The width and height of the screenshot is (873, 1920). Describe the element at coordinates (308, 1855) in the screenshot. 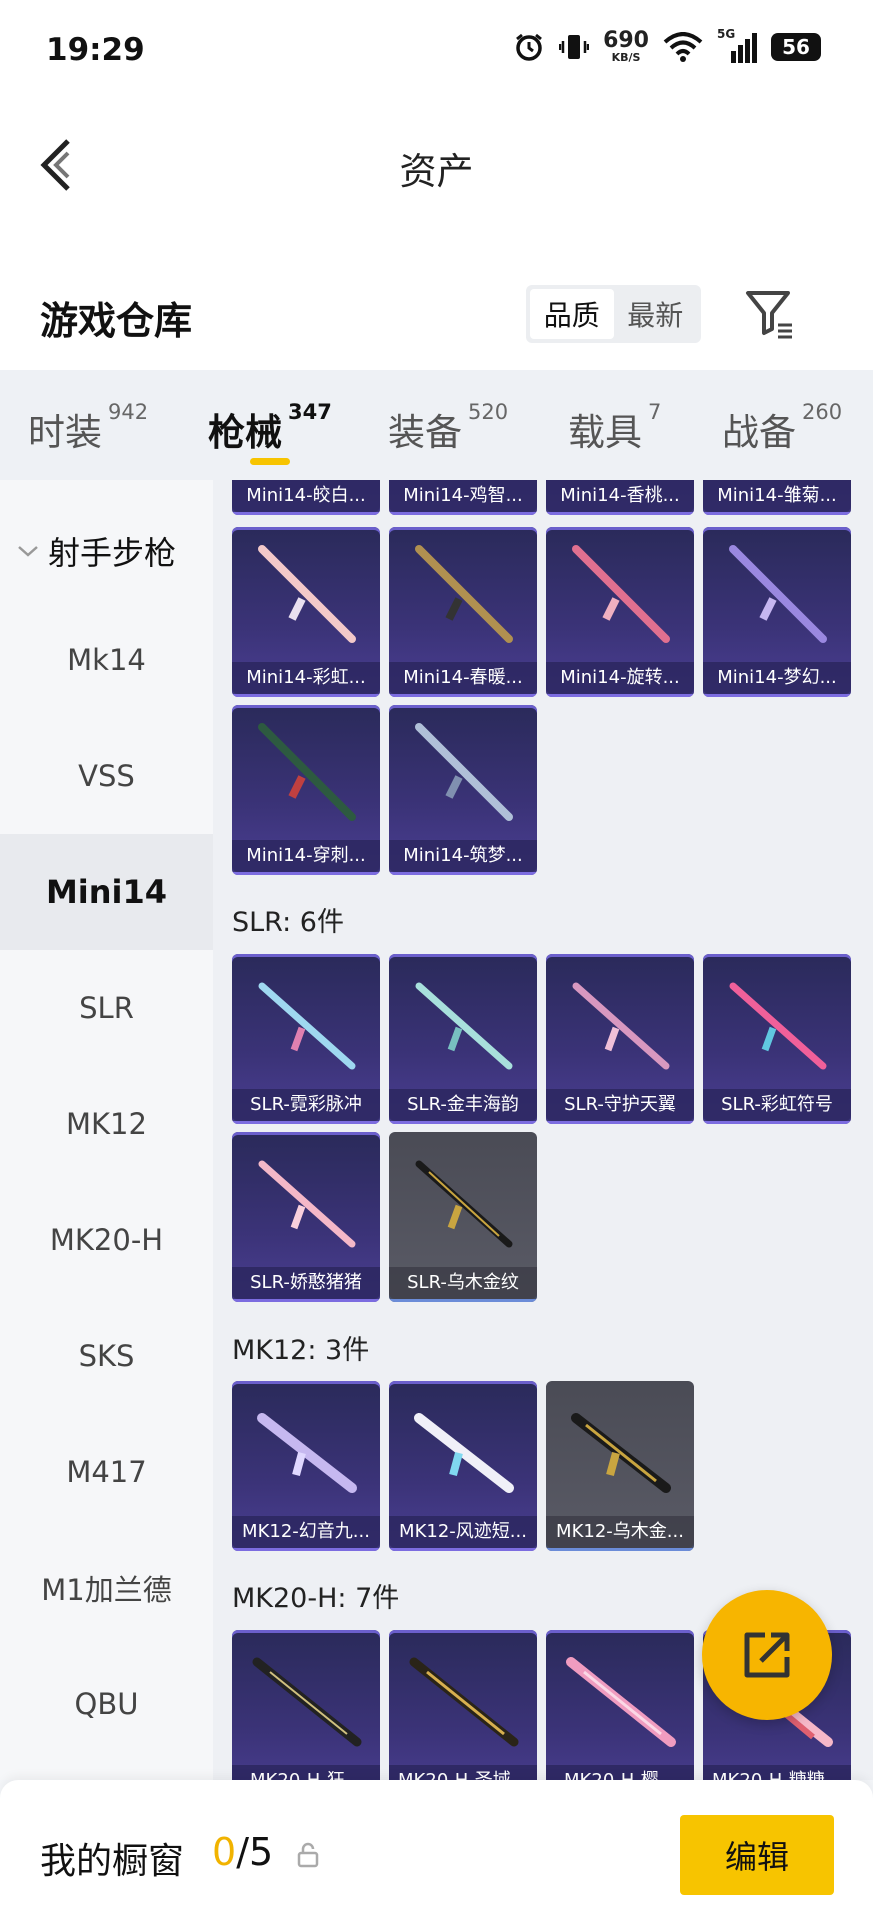

I see `lock-icon` at that location.